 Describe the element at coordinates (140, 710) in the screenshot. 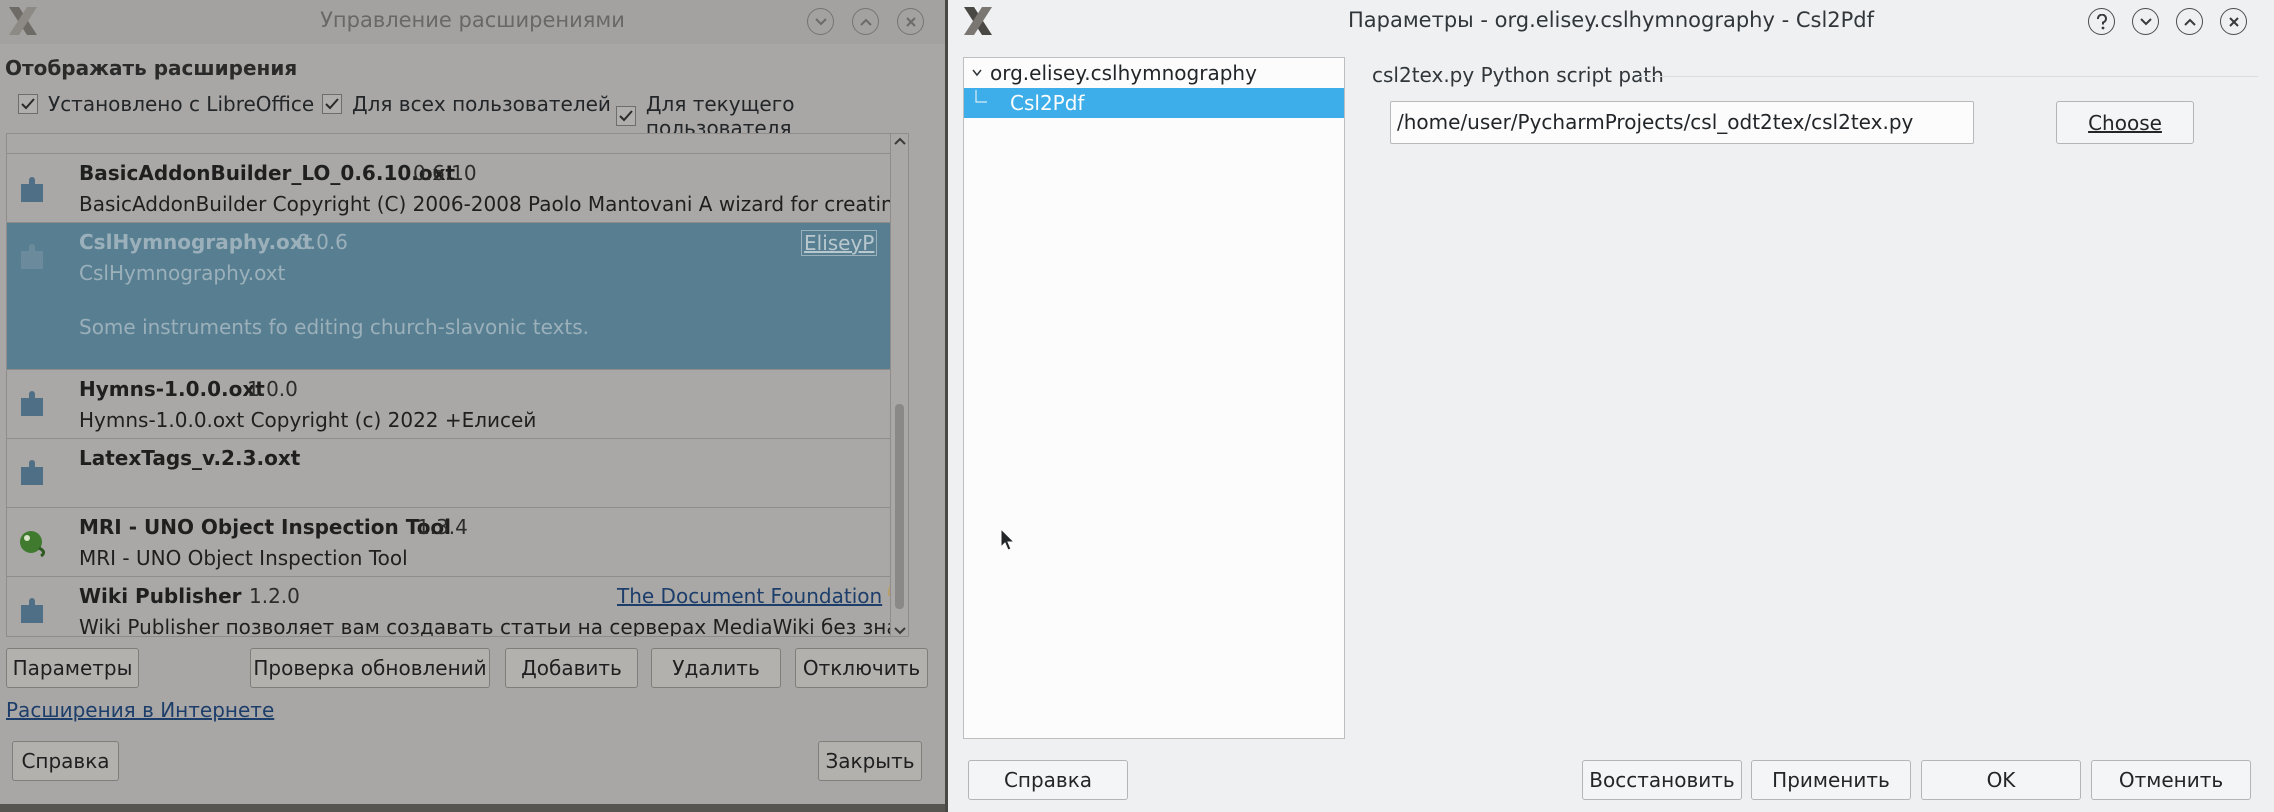

I see `extensions-online-link: Расширения в Интернете` at that location.